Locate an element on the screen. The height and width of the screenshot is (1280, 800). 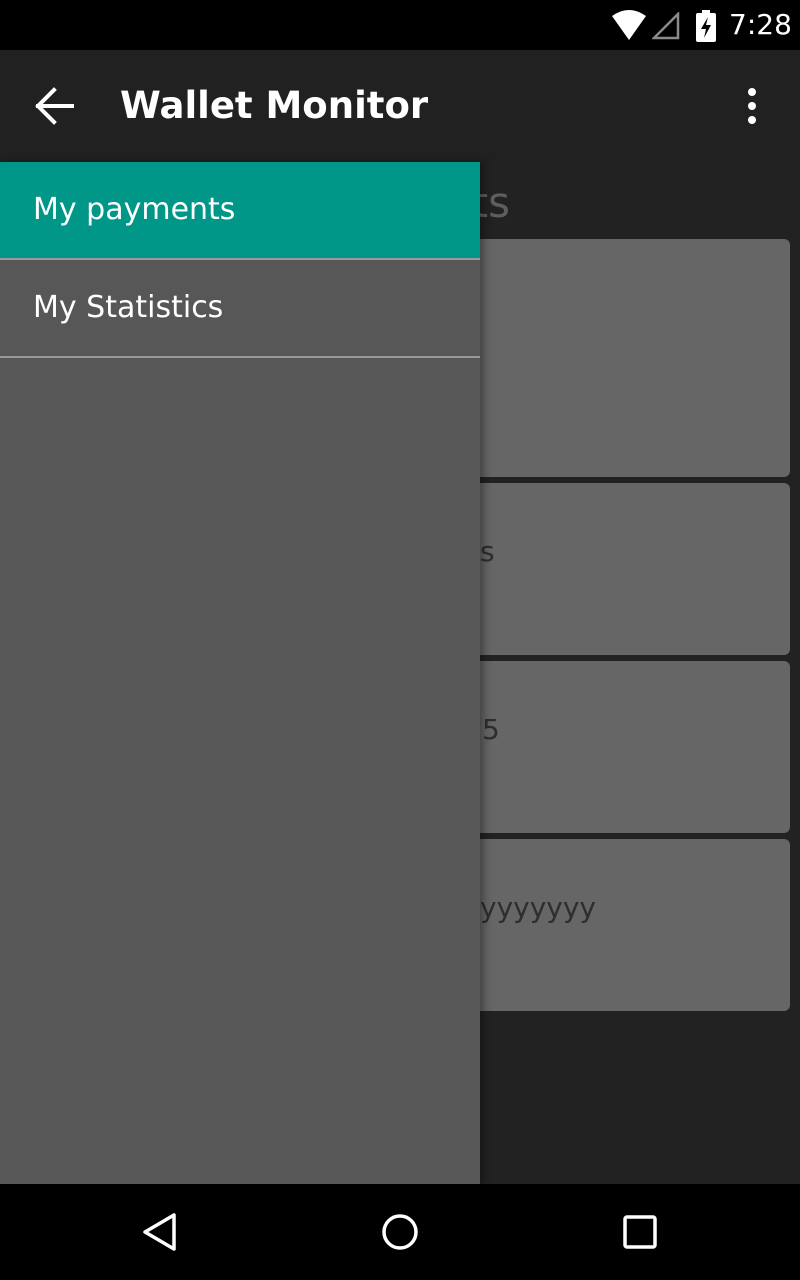
drawer-item-my-statistics: My Statistics is located at coordinates (240, 309).